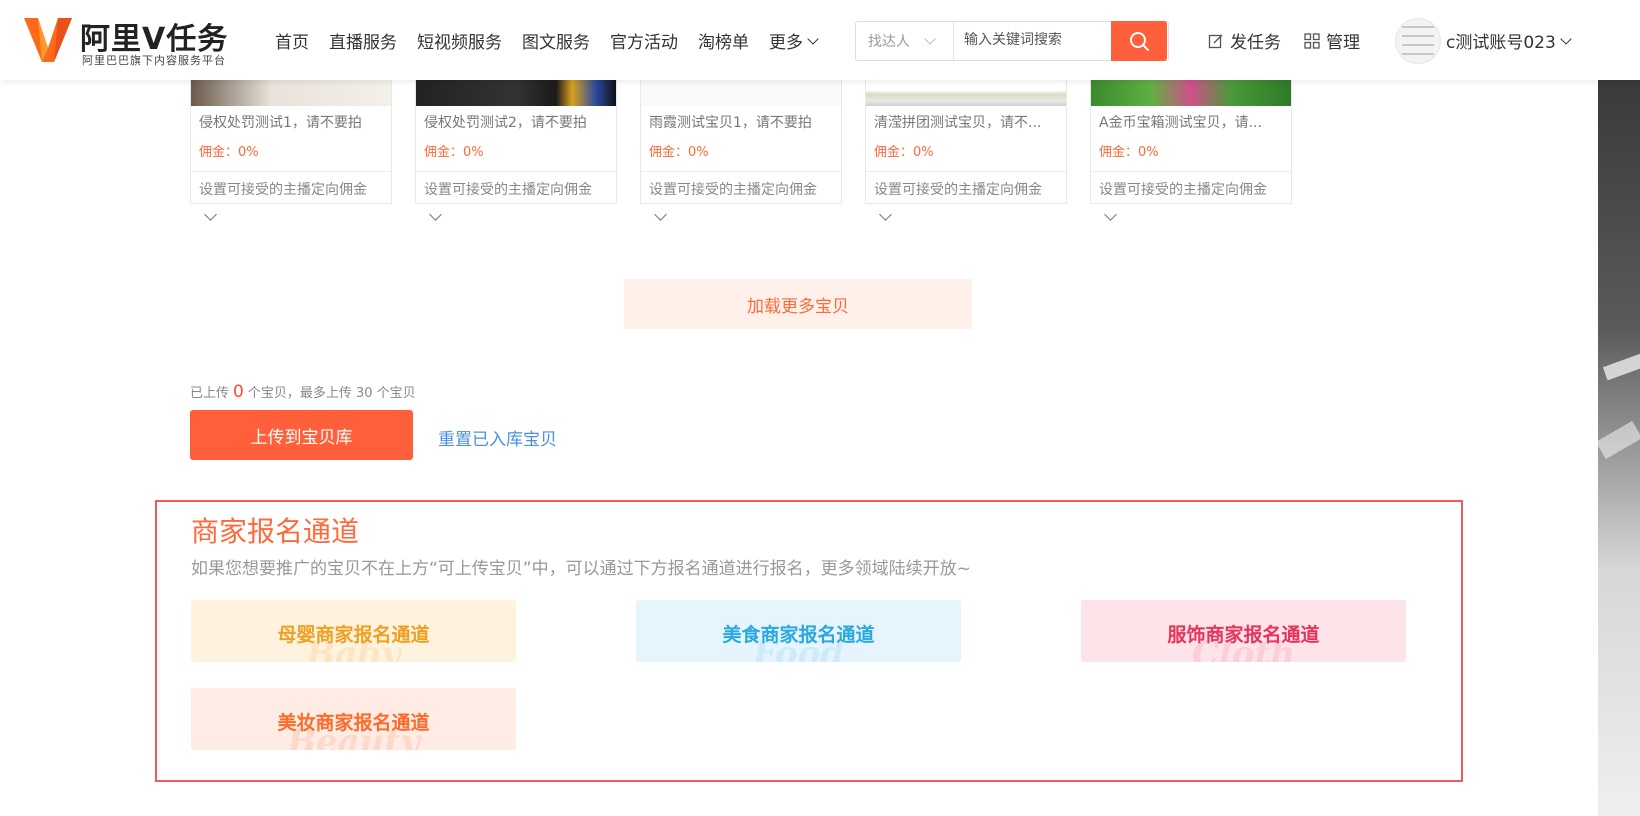 The image size is (1640, 816). I want to click on product-title: 侵权处罚测试1，请不要拍, so click(280, 123).